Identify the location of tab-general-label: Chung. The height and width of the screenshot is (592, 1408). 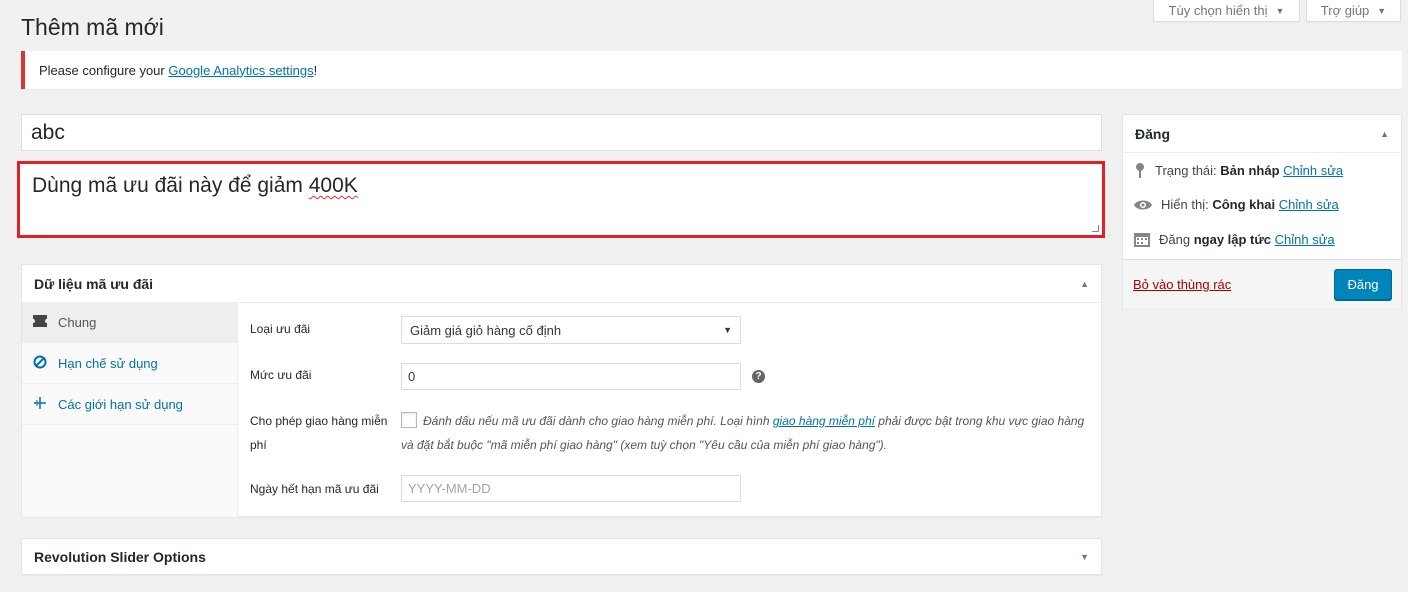
(77, 322).